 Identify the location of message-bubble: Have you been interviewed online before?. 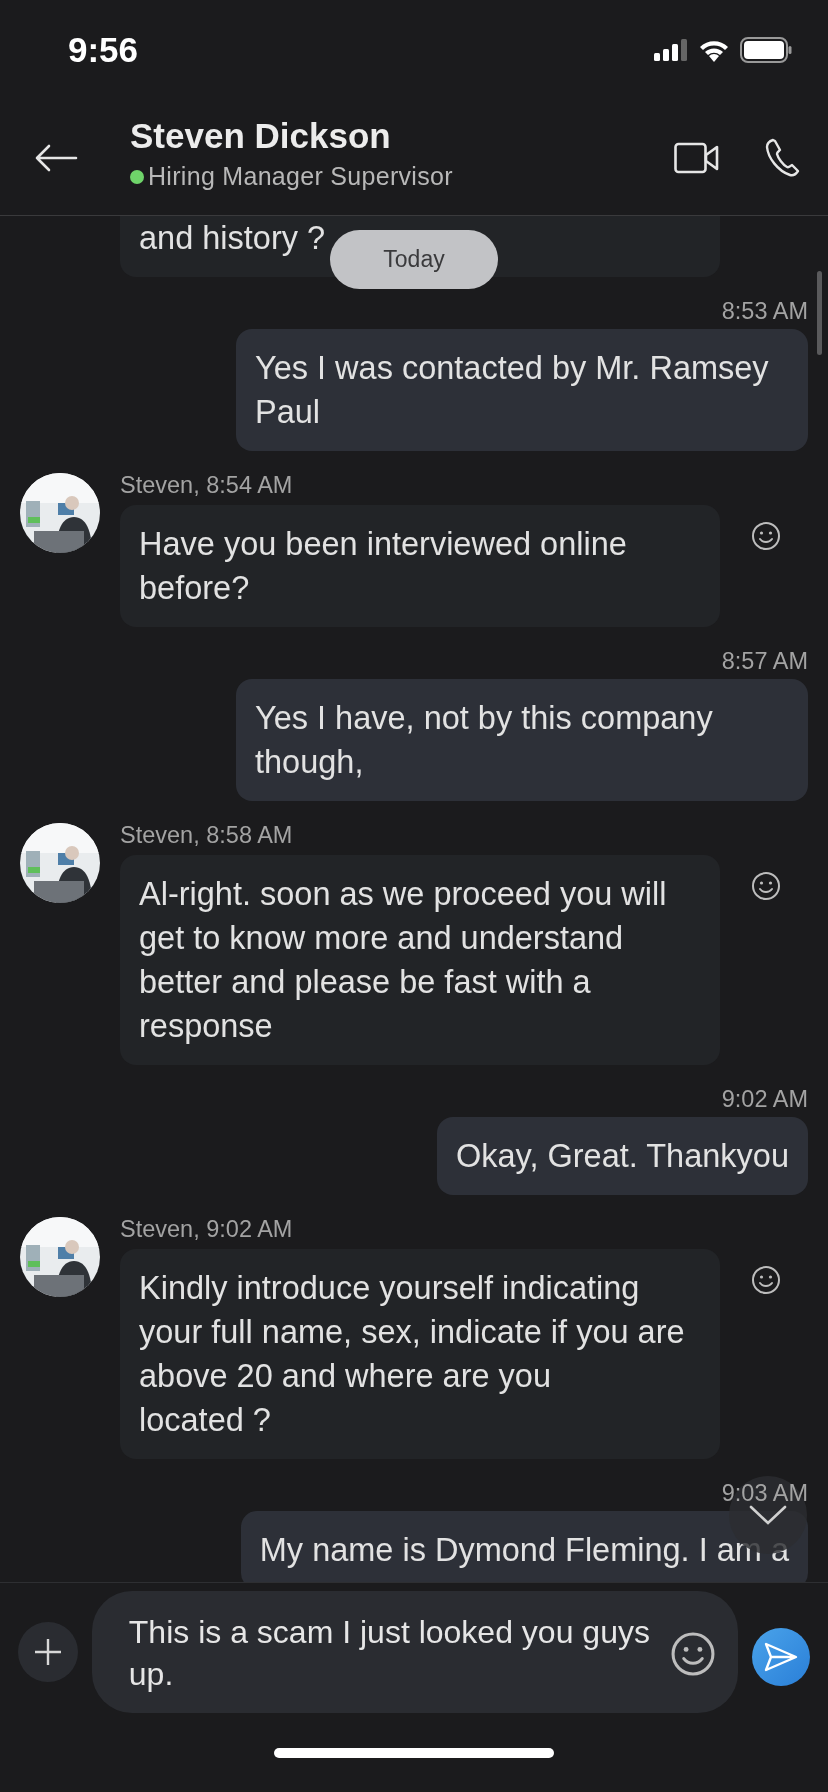
(420, 566).